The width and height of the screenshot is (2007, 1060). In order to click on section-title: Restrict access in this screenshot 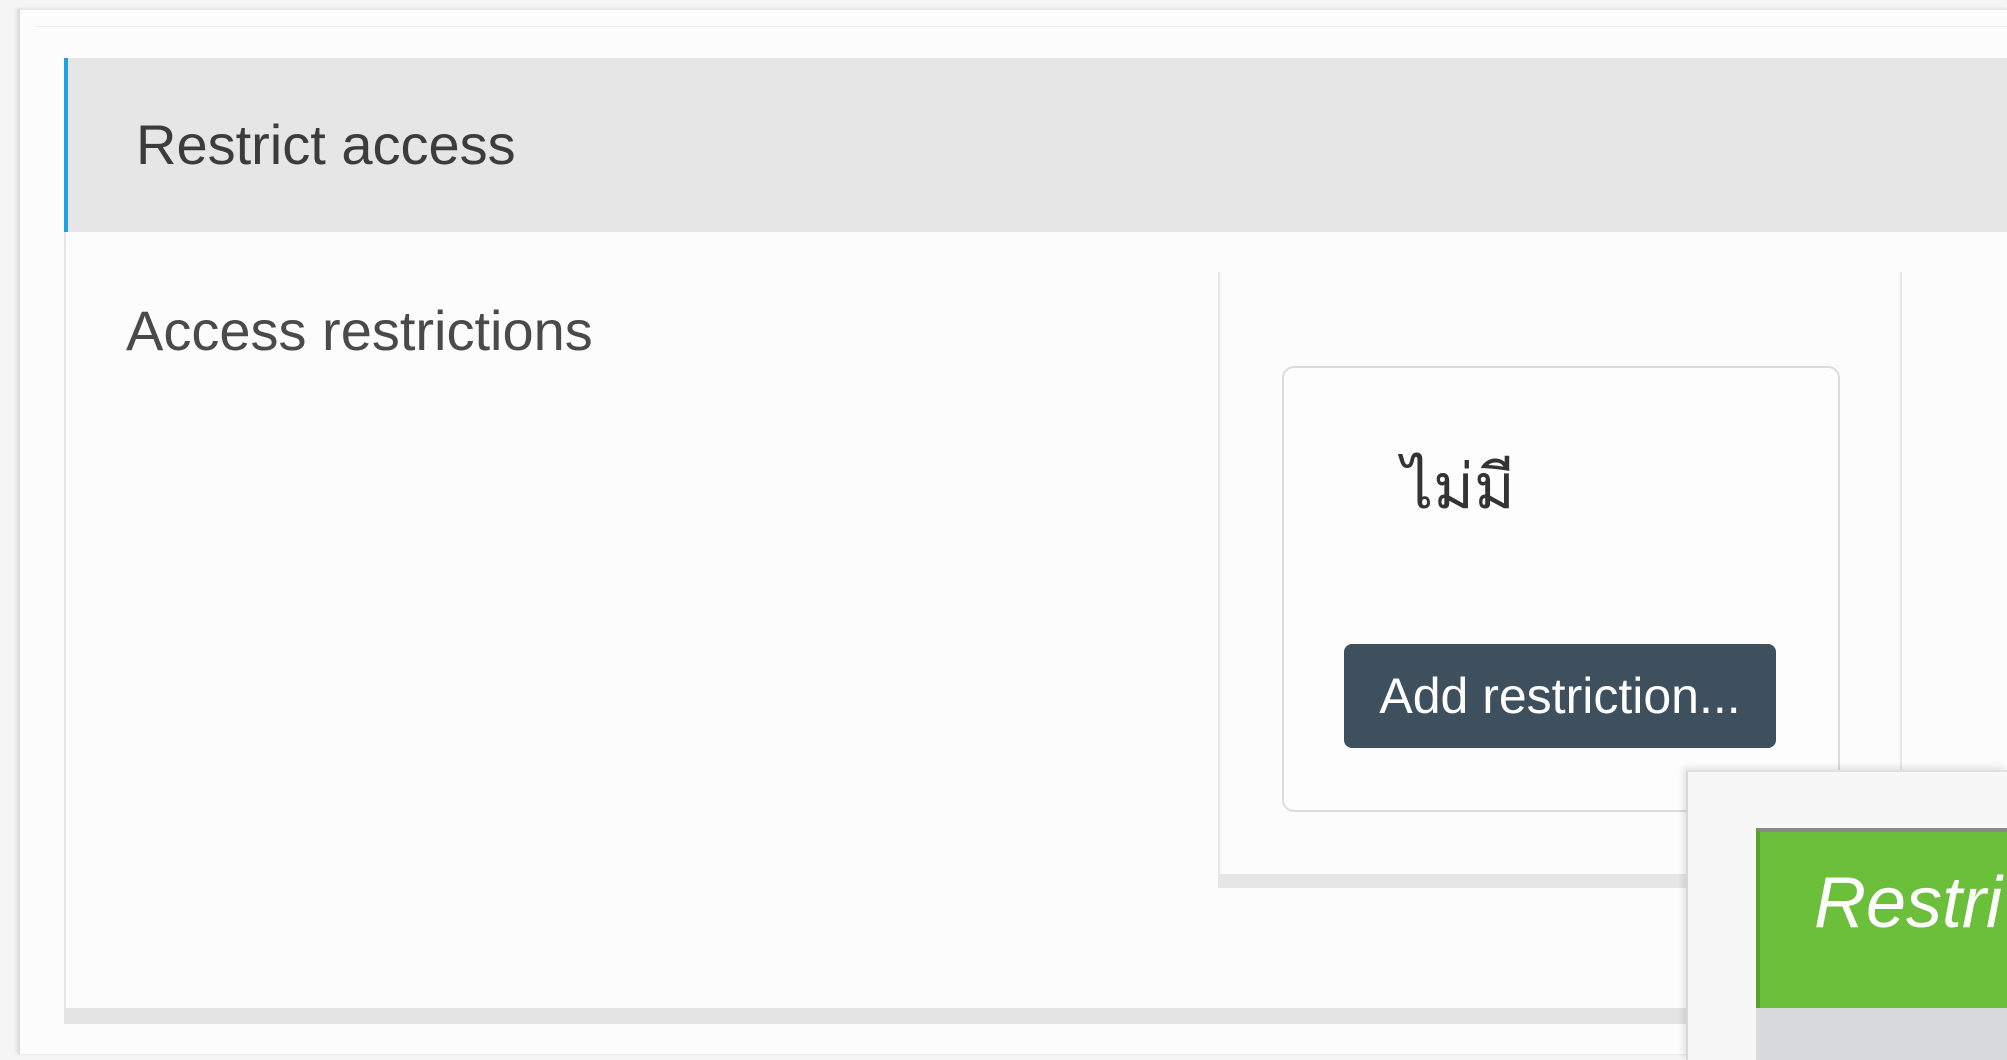, I will do `click(326, 144)`.